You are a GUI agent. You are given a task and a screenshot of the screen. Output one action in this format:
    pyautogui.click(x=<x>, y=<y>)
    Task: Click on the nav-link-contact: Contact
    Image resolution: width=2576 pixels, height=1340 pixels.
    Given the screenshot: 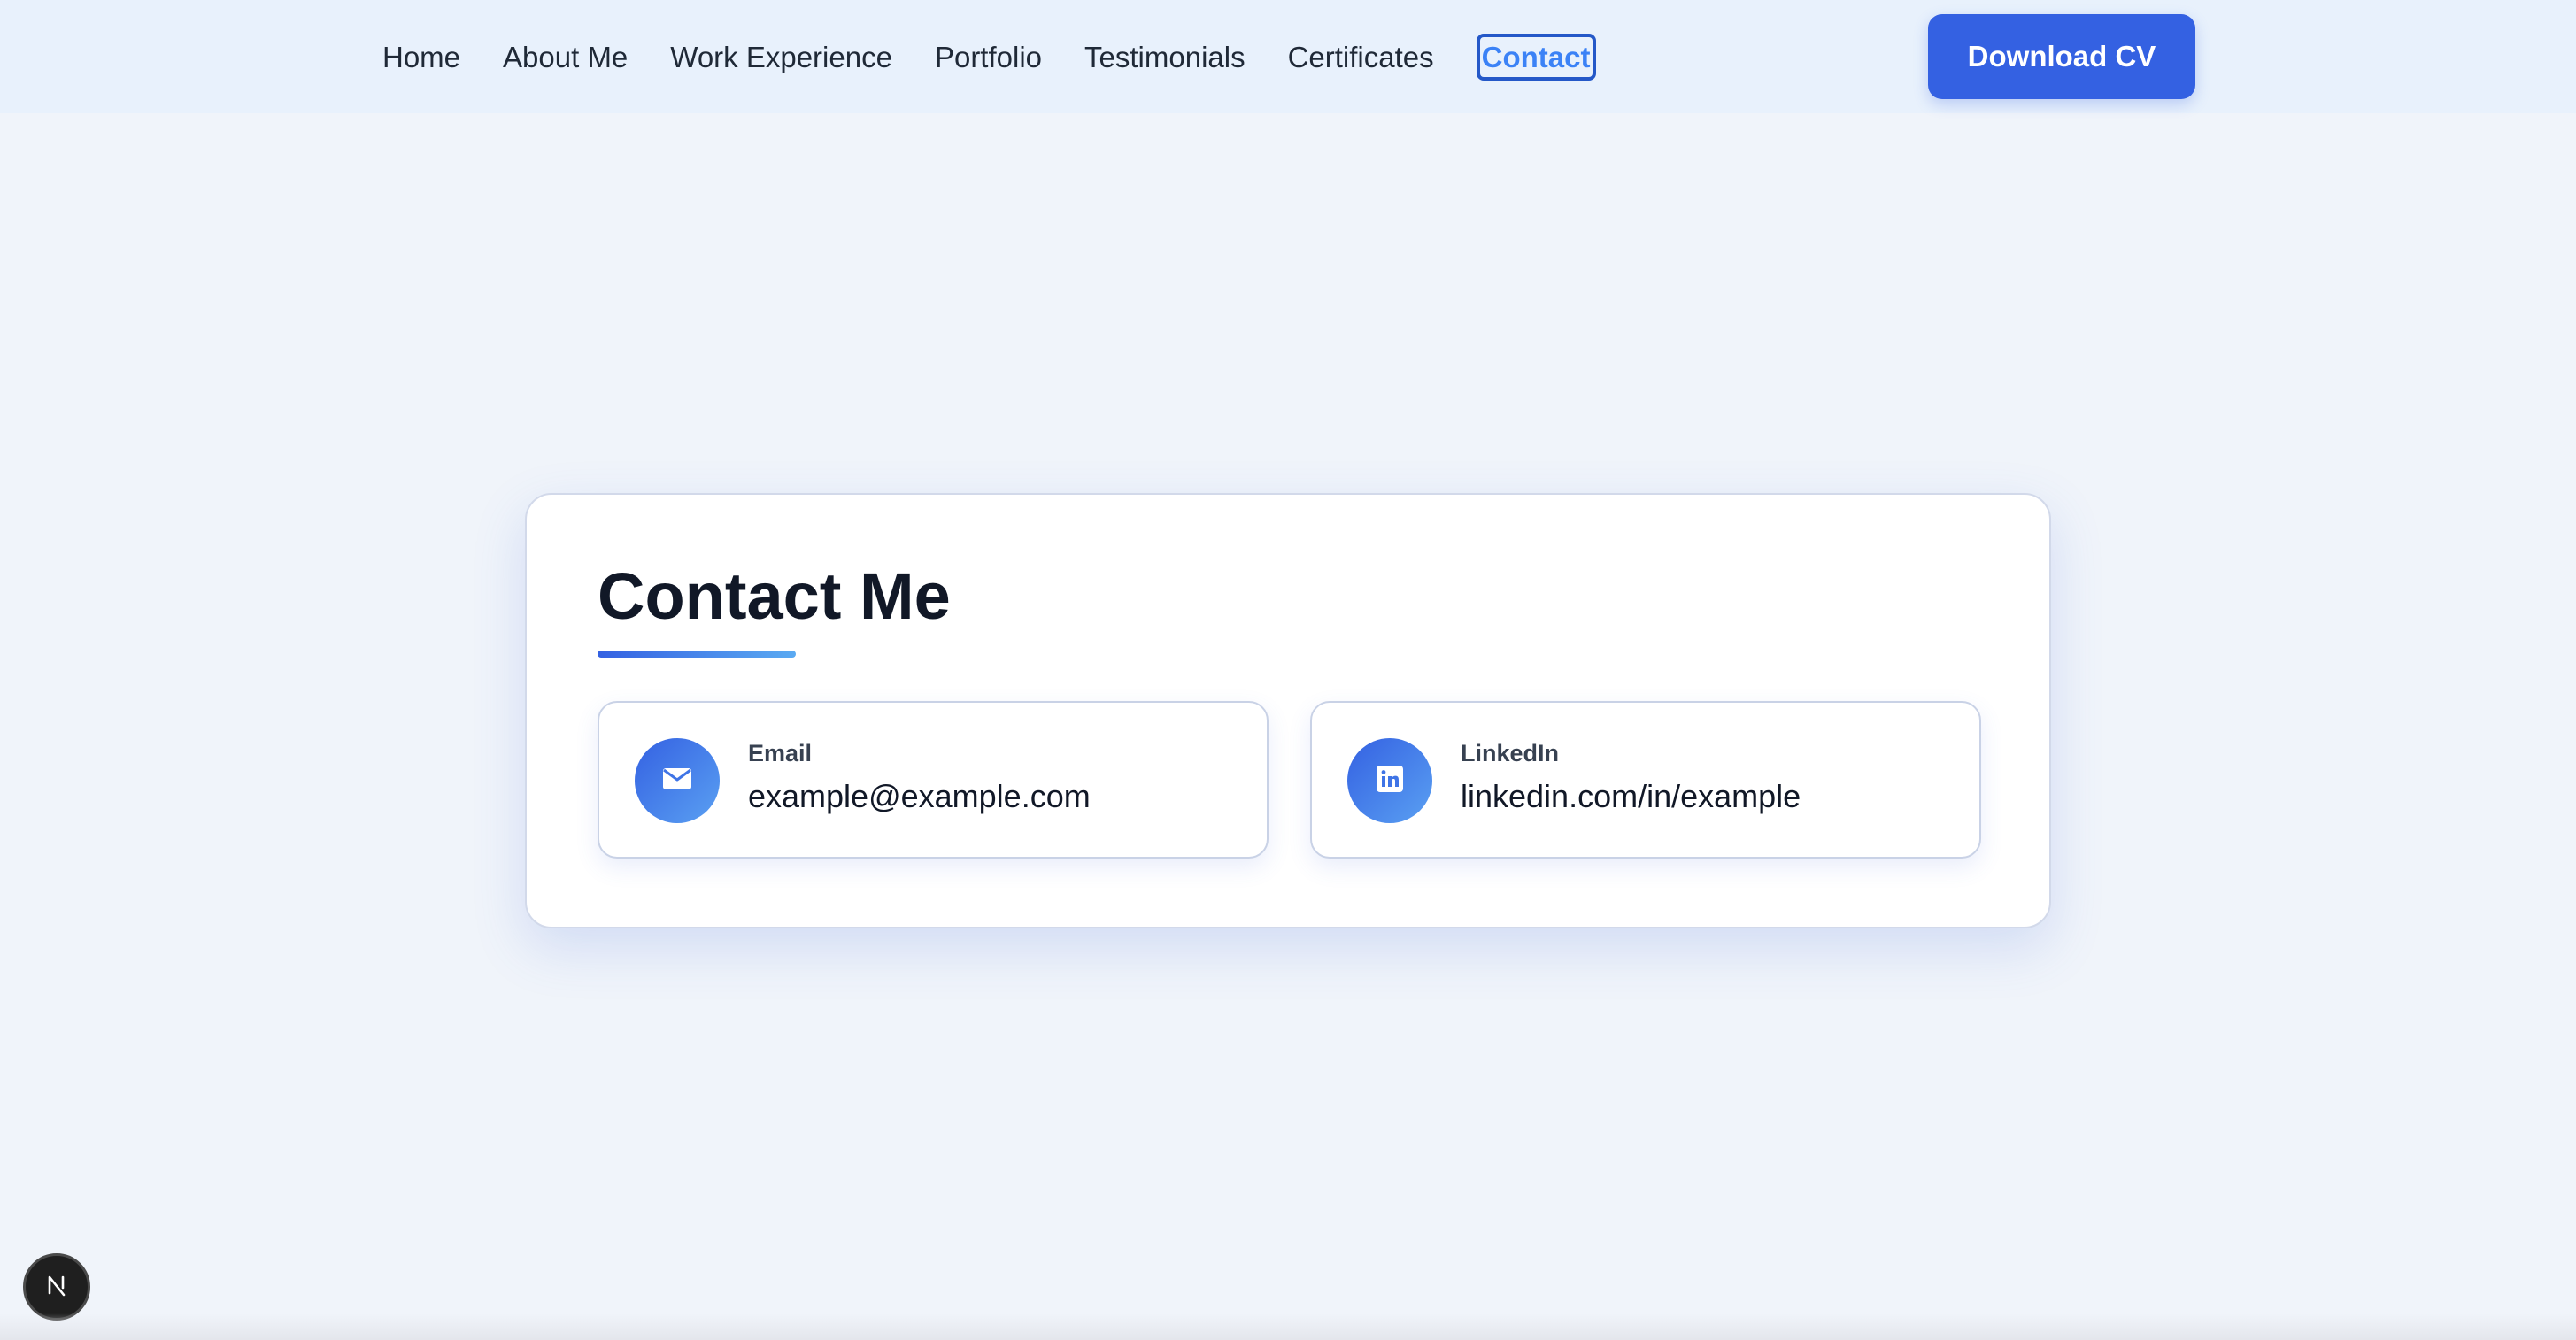 What is the action you would take?
    pyautogui.click(x=1536, y=57)
    